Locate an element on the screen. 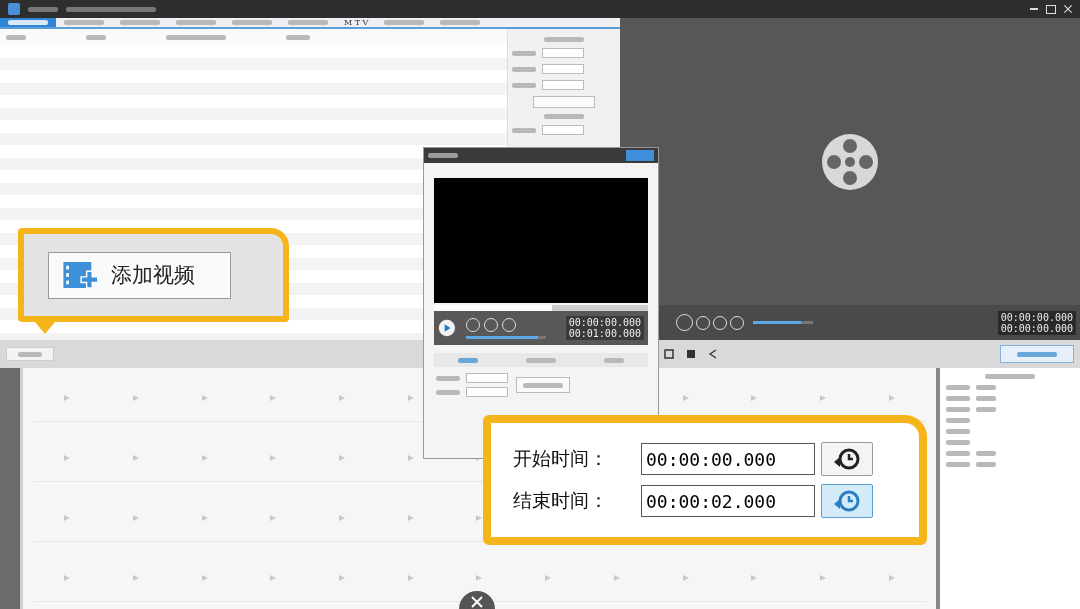 Image resolution: width=1080 pixels, height=609 pixels. time-label: 结束时间： is located at coordinates (561, 500).